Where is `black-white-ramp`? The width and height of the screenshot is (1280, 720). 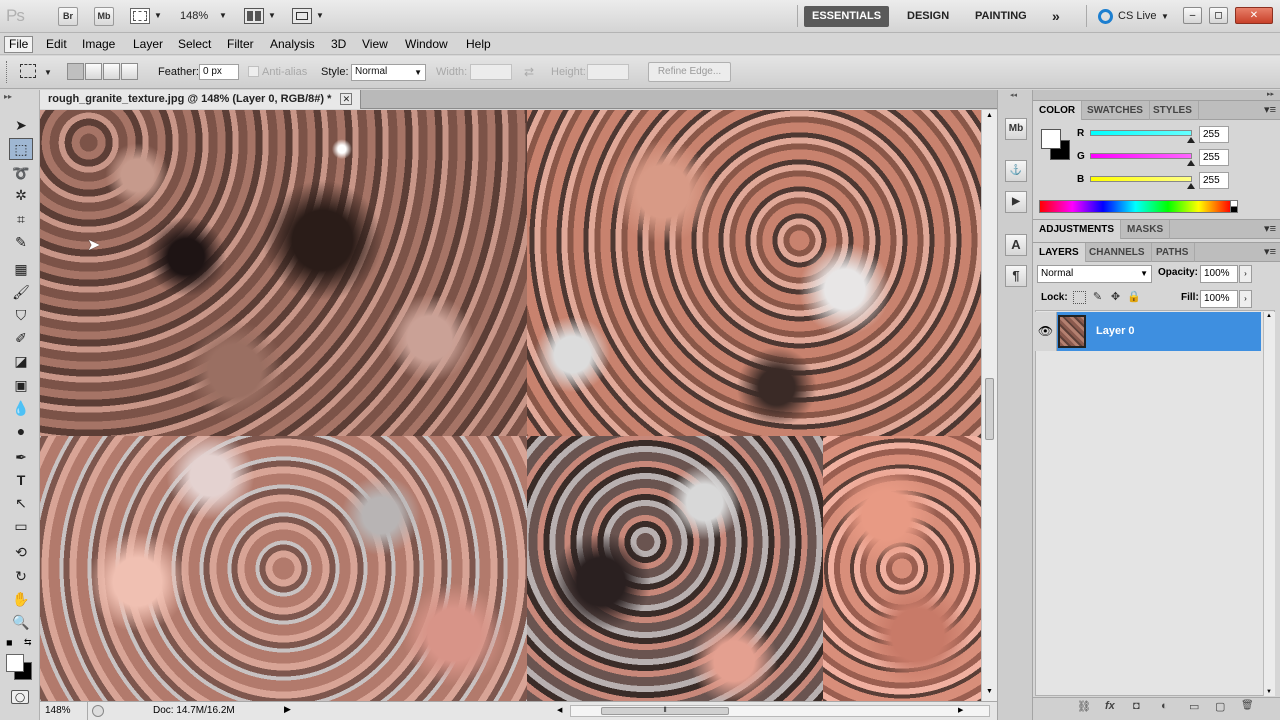
black-white-ramp is located at coordinates (1234, 206).